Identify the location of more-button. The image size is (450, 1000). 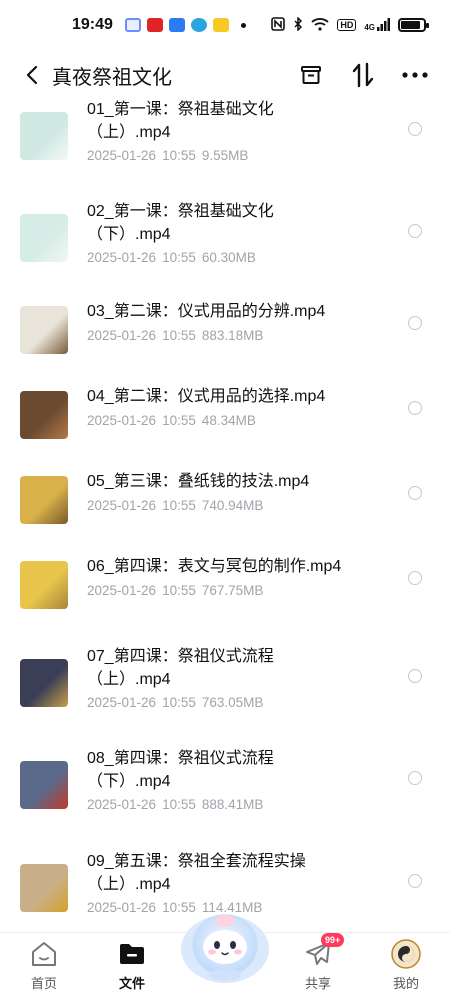
(415, 75).